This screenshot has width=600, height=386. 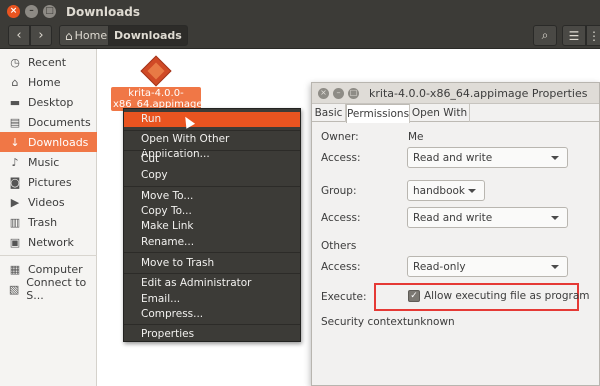 What do you see at coordinates (19, 35) in the screenshot?
I see `back-button: ‹` at bounding box center [19, 35].